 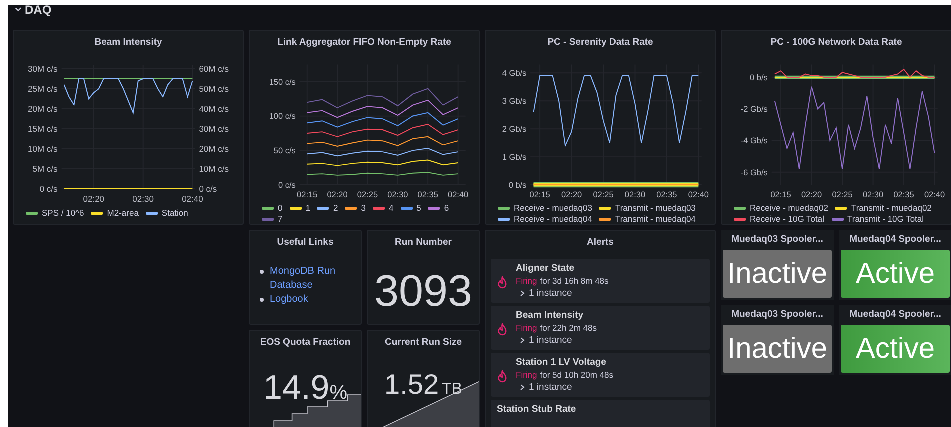 What do you see at coordinates (837, 43) in the screenshot?
I see `panel-title: PC - 100G Network Data Rate` at bounding box center [837, 43].